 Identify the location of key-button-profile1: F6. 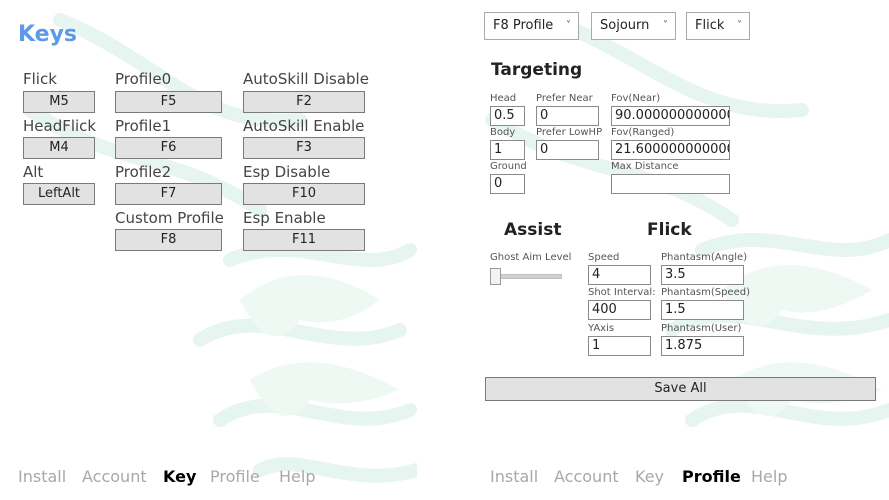
(168, 148).